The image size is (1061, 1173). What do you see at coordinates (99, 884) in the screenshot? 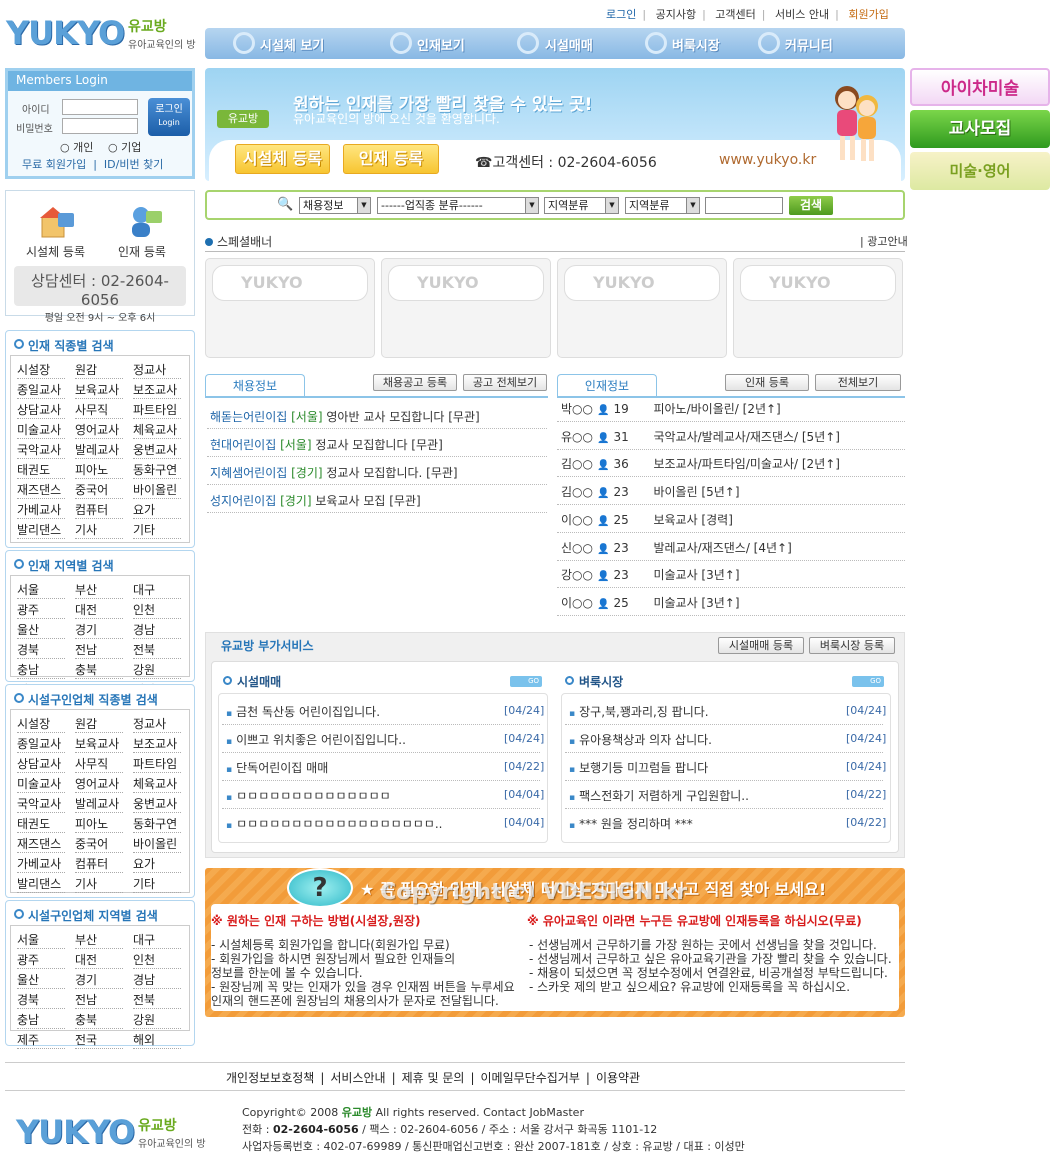
I see `category-item: 기사` at bounding box center [99, 884].